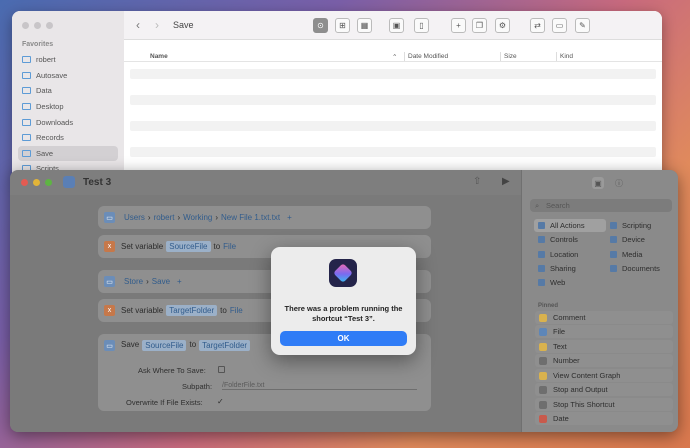 The width and height of the screenshot is (690, 448). Describe the element at coordinates (319, 386) in the screenshot. I see `subpath-input: /FolderFile.txt` at that location.